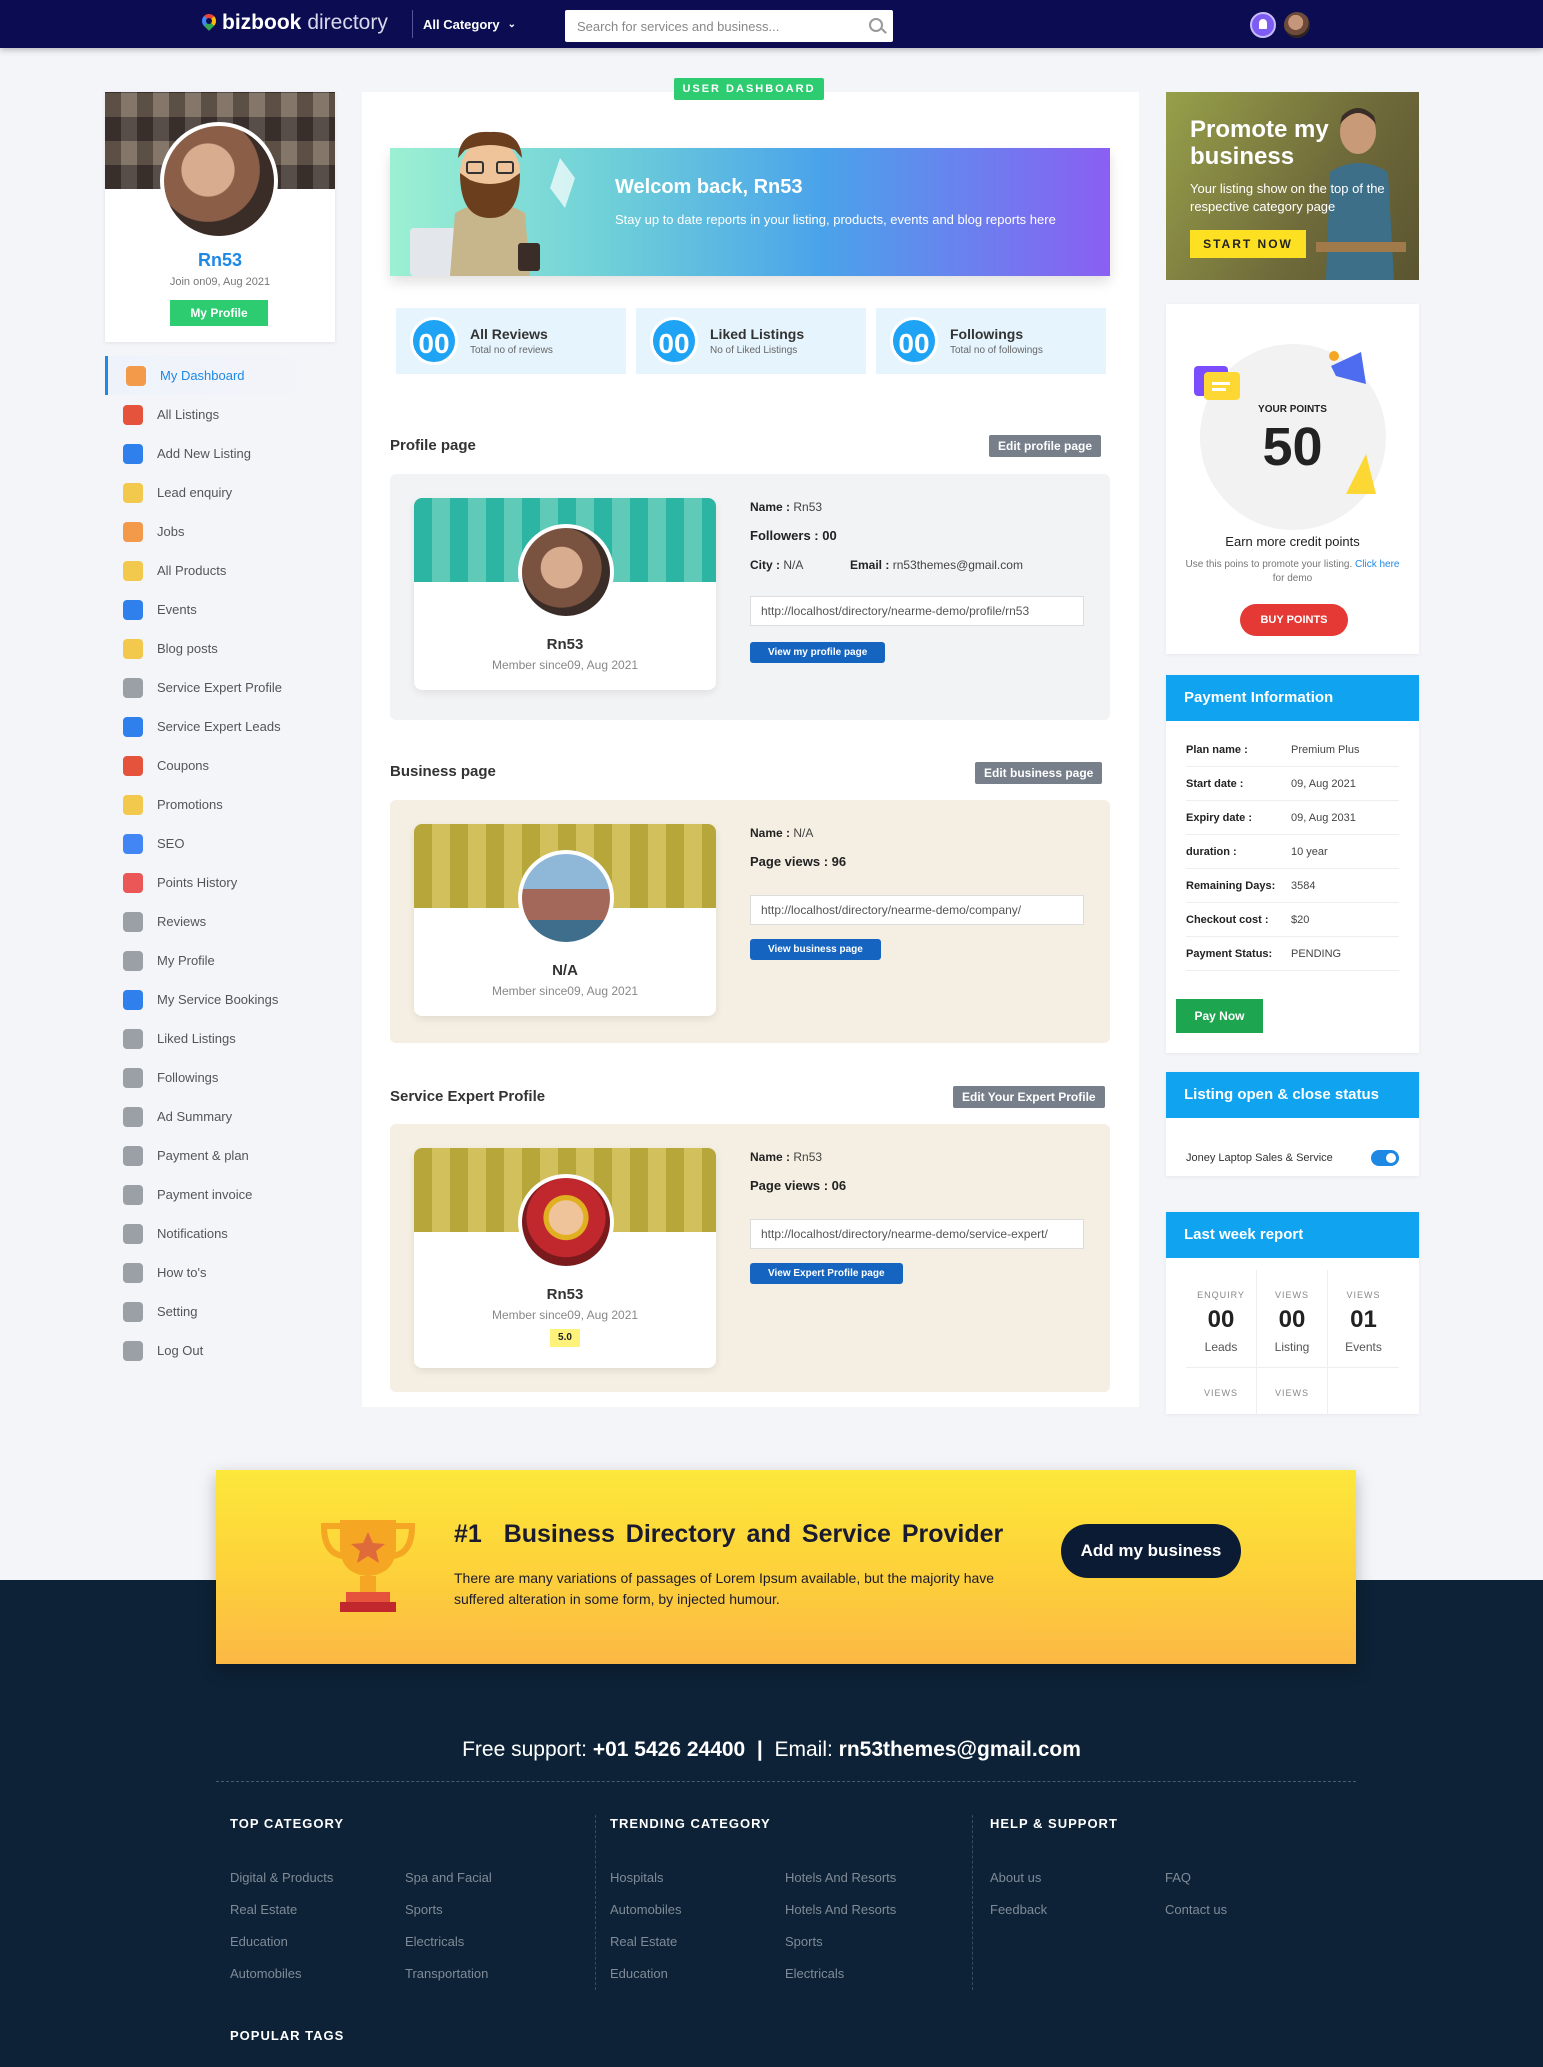 The image size is (1543, 2067). I want to click on sidebar-item-promotions: Promotions, so click(220, 804).